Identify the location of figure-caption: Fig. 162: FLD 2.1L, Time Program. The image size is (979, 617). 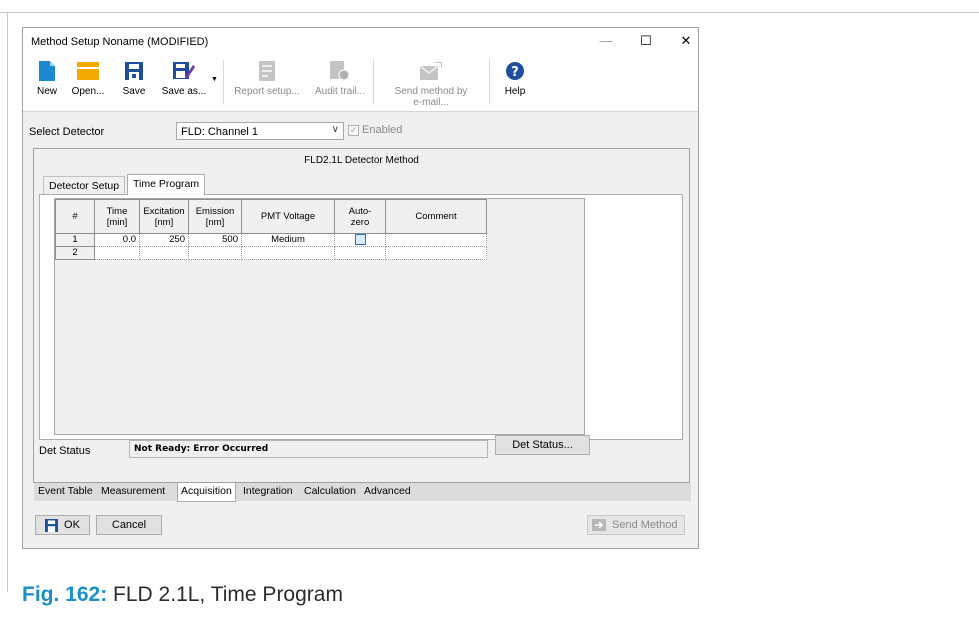
(182, 595).